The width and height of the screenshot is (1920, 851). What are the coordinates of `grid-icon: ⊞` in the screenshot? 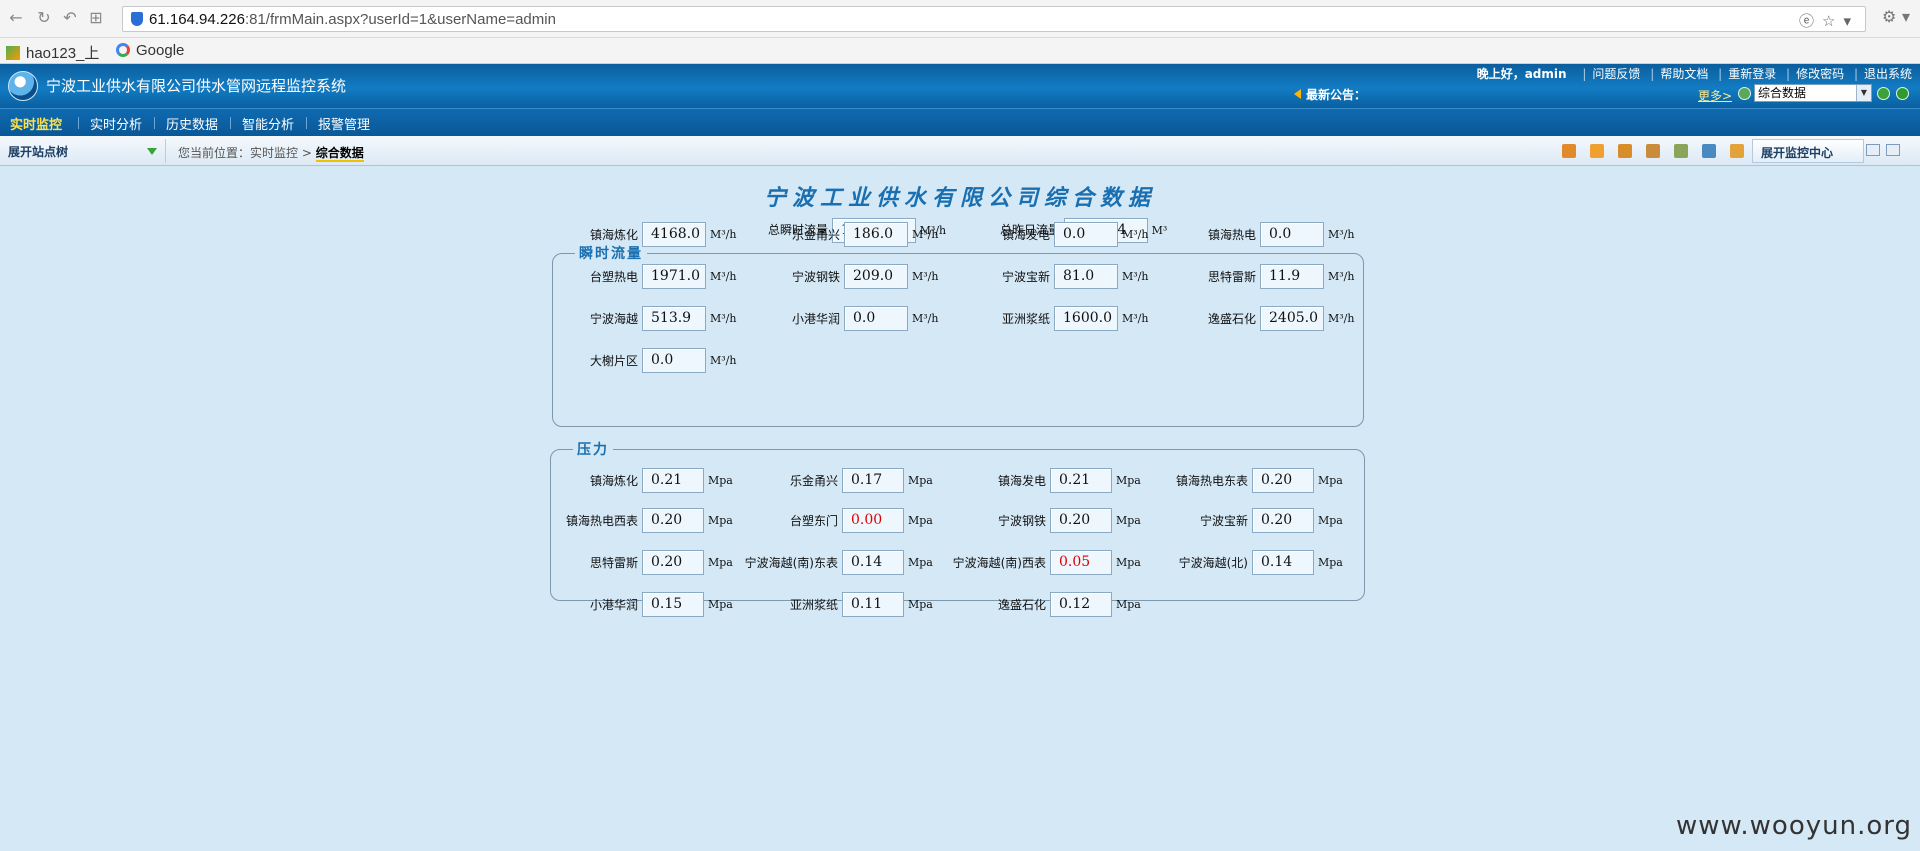 It's located at (96, 18).